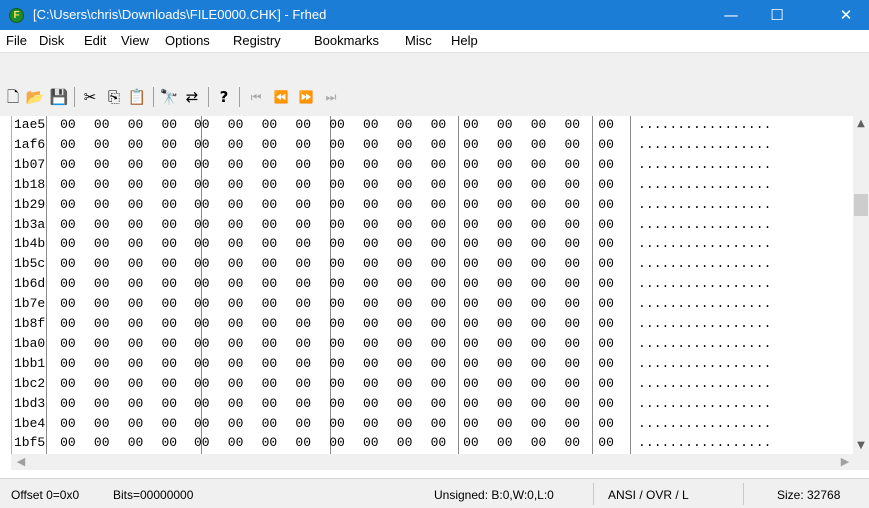  I want to click on menu-file: File, so click(16, 40).